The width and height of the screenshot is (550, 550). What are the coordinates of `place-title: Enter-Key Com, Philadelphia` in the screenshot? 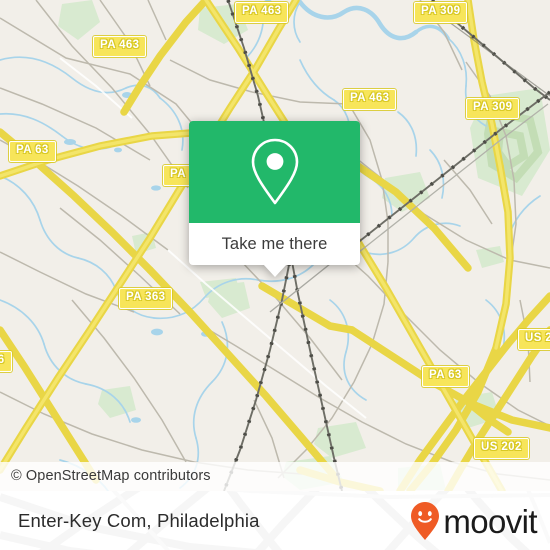 It's located at (139, 520).